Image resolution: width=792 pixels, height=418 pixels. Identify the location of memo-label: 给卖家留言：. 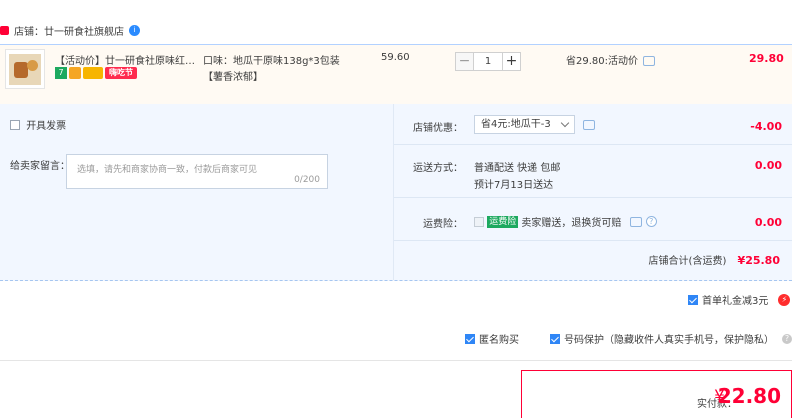
(40, 166).